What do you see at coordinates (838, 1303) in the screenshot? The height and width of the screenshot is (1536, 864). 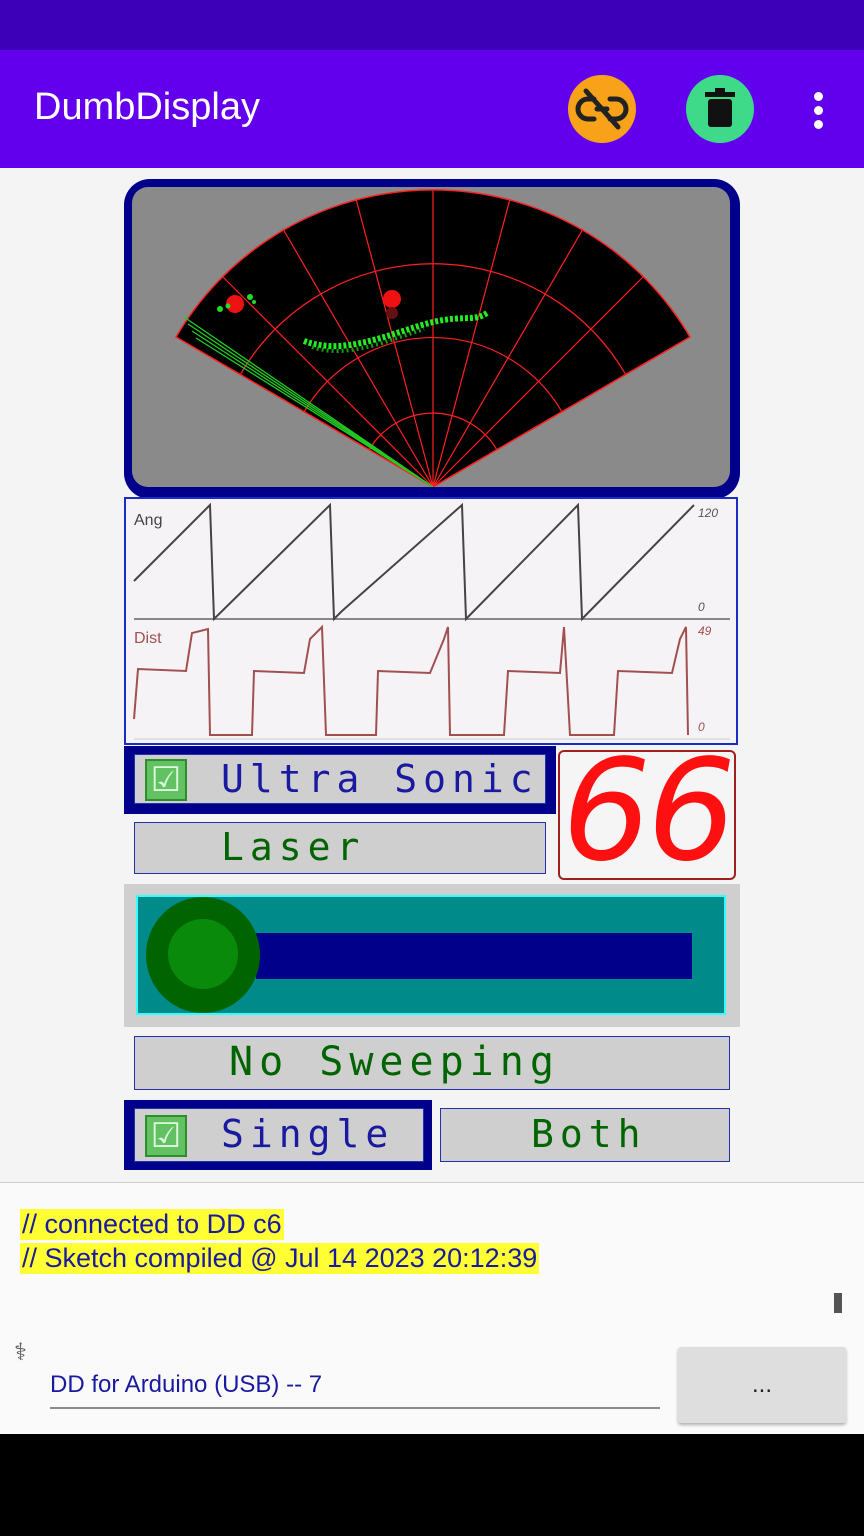 I see `log-scrollbar` at bounding box center [838, 1303].